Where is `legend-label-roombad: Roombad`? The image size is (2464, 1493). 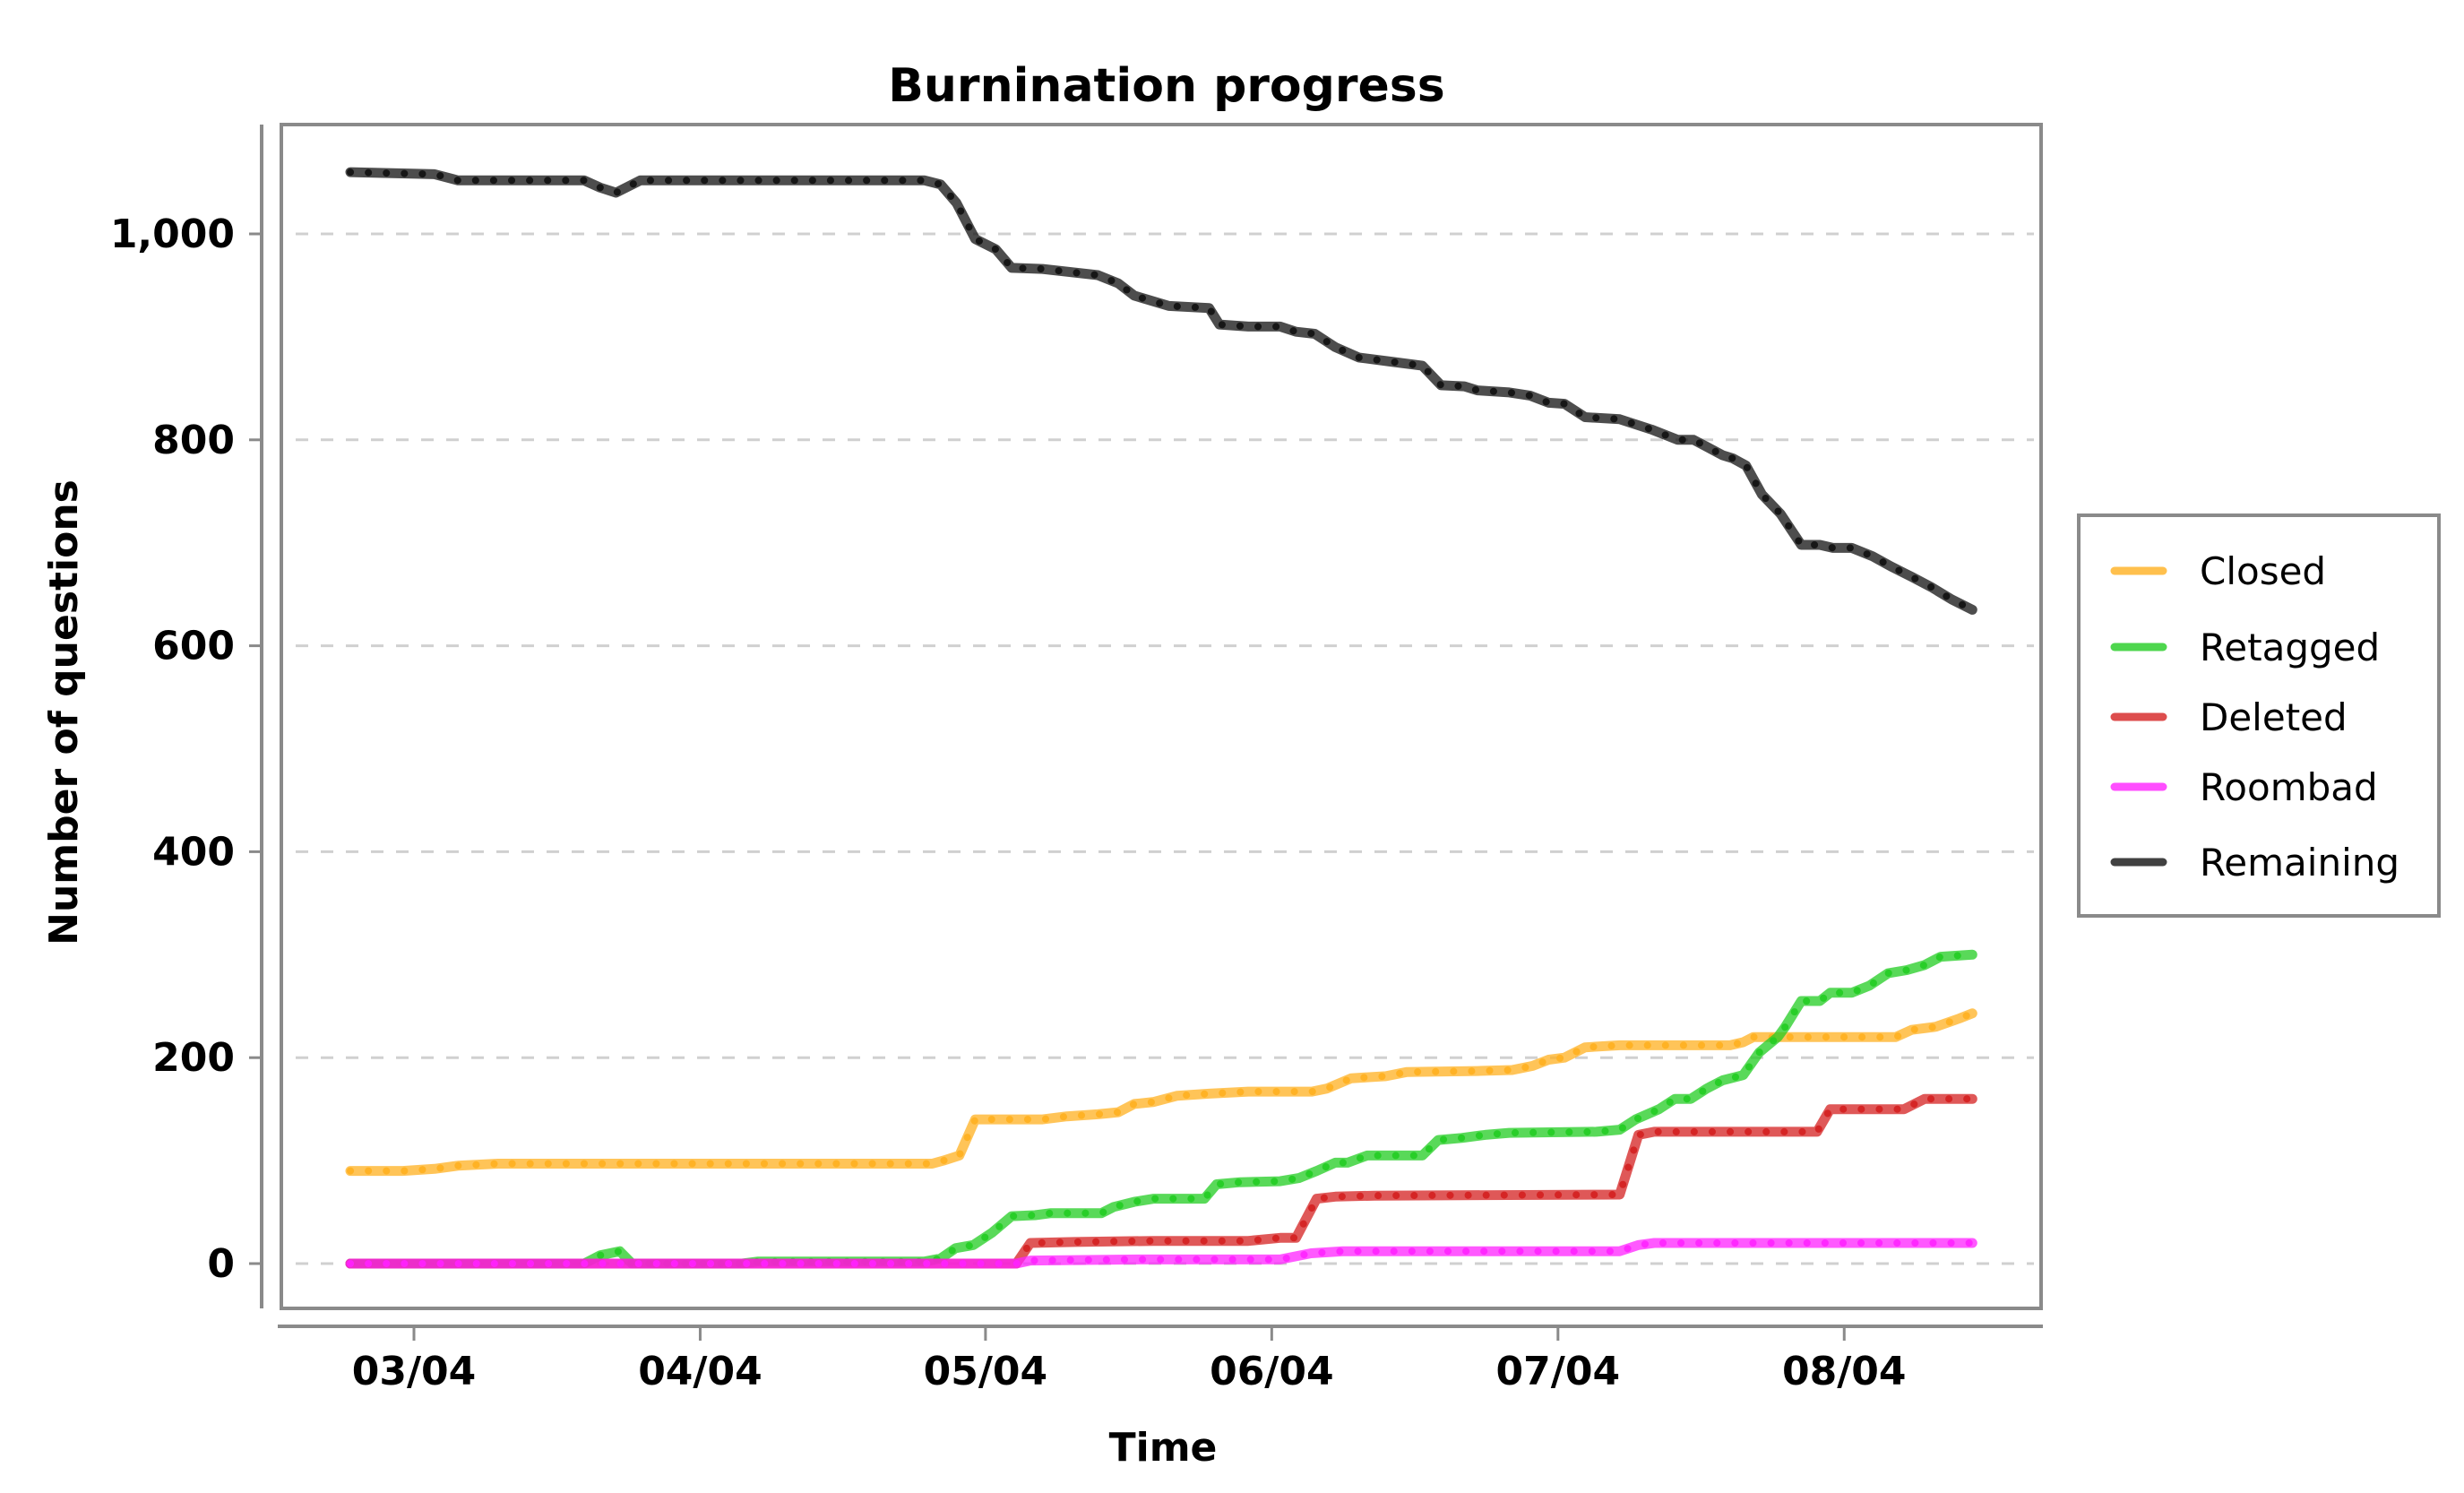
legend-label-roombad: Roombad is located at coordinates (2289, 787).